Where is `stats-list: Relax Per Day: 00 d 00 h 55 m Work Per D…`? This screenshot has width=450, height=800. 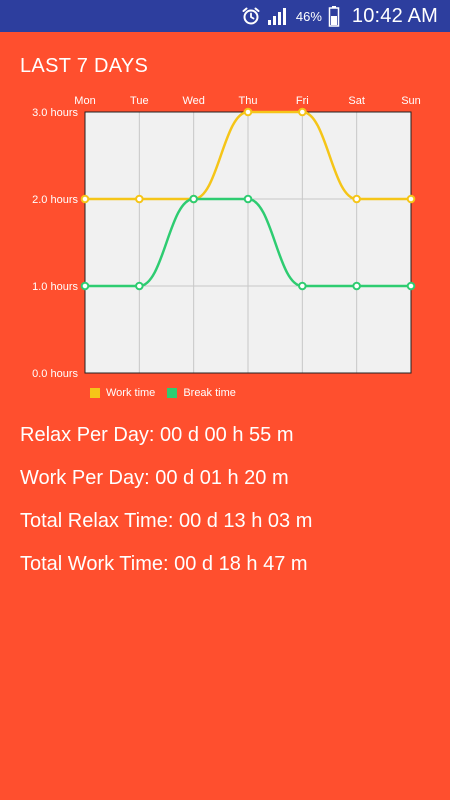
stats-list: Relax Per Day: 00 d 00 h 55 m Work Per D… is located at coordinates (166, 510).